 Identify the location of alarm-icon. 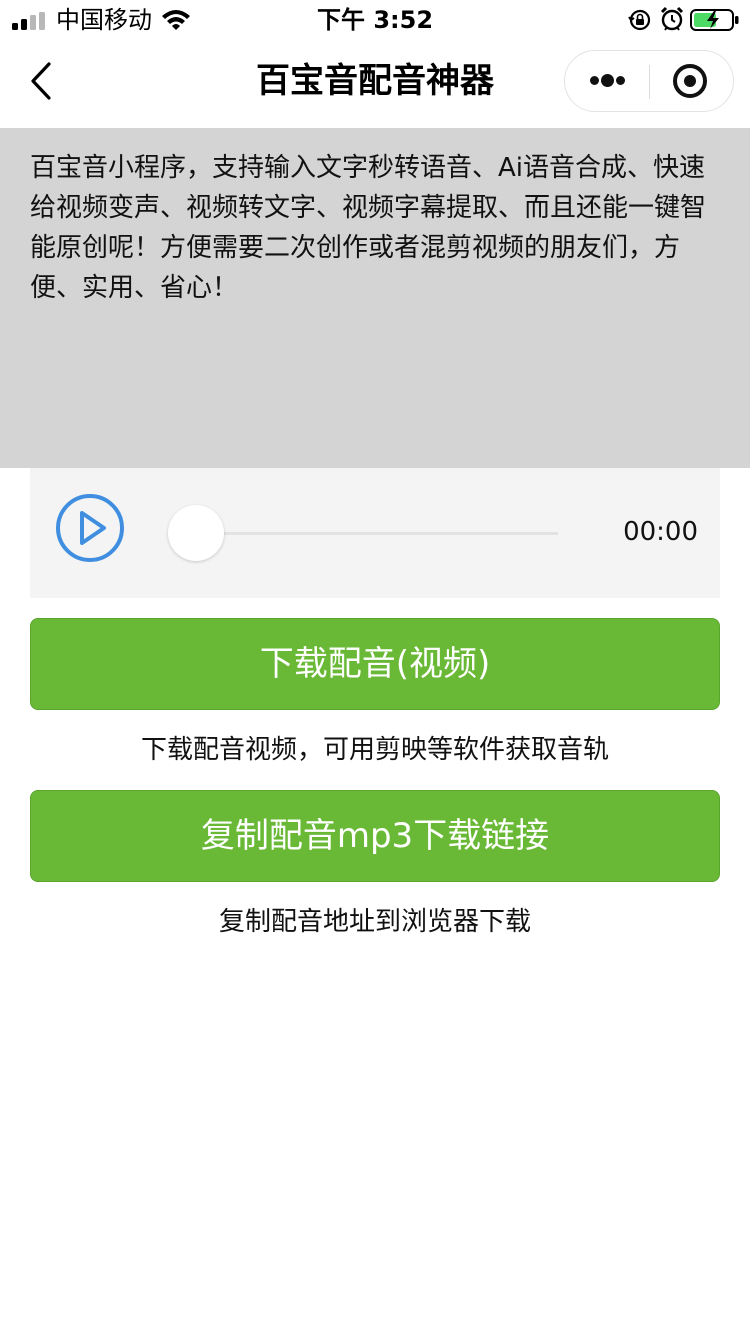
(672, 18).